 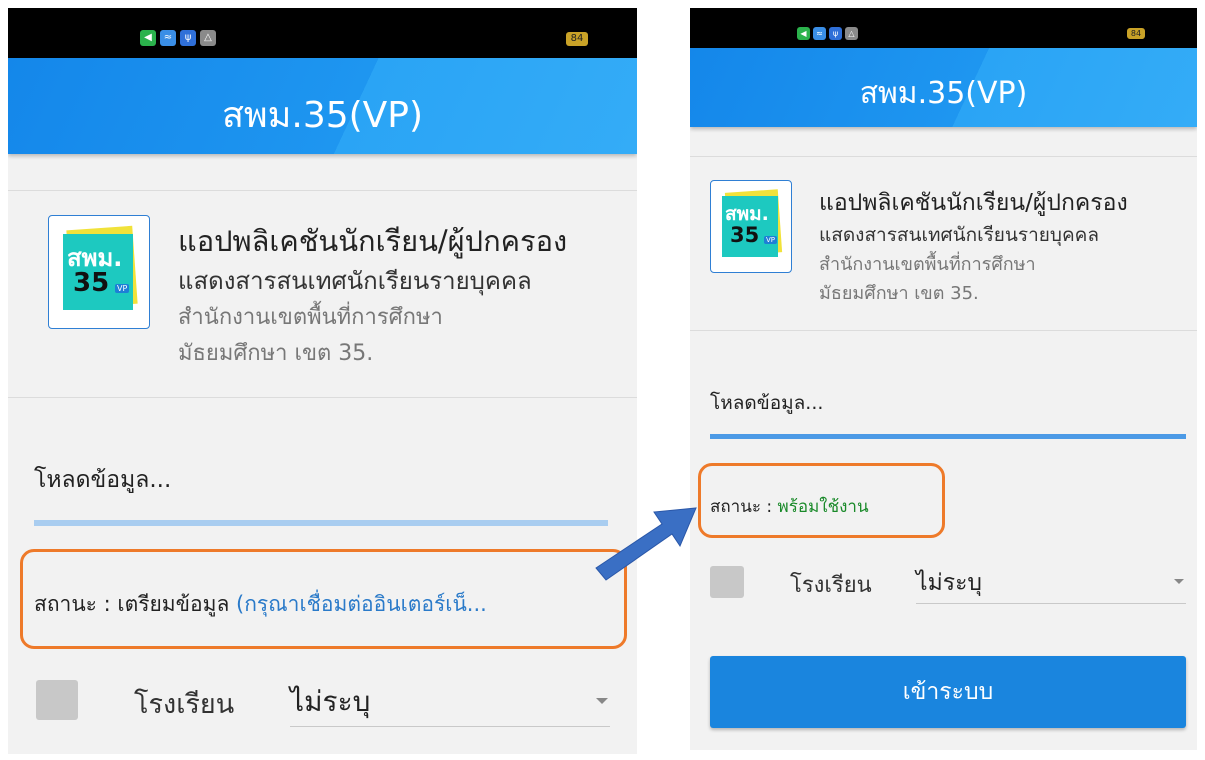 What do you see at coordinates (821, 500) in the screenshot?
I see `status-highlight-after` at bounding box center [821, 500].